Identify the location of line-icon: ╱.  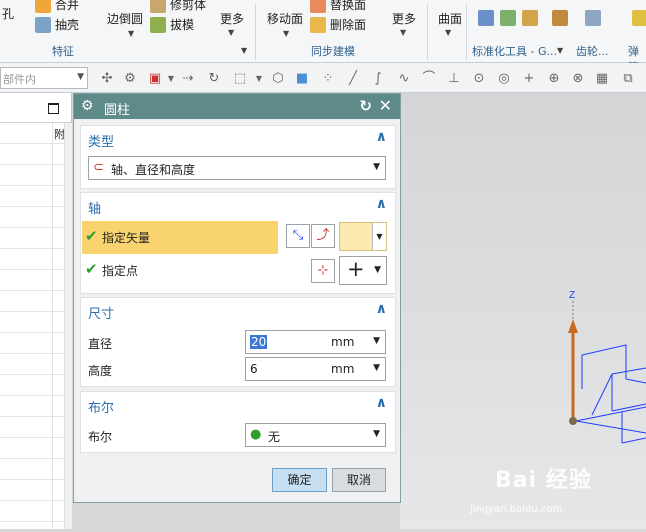
(353, 79).